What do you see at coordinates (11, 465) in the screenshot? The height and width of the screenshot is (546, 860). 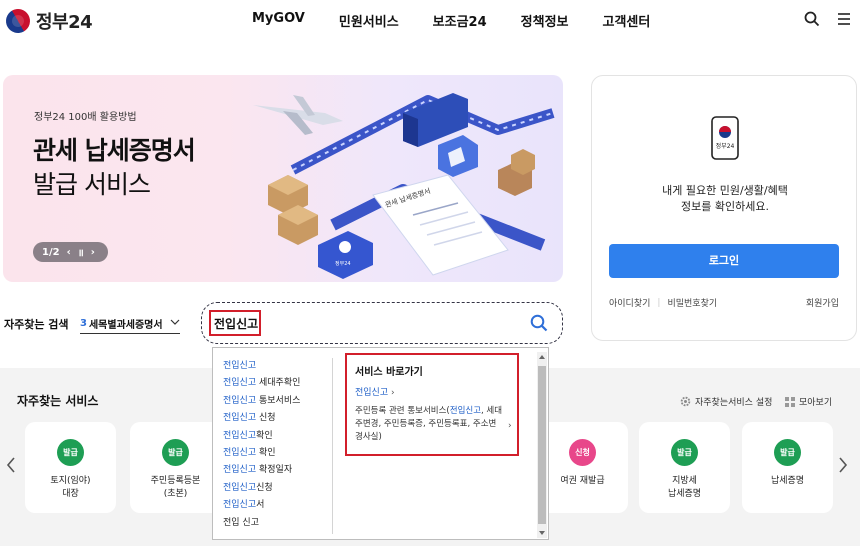 I see `chevron-left-icon` at bounding box center [11, 465].